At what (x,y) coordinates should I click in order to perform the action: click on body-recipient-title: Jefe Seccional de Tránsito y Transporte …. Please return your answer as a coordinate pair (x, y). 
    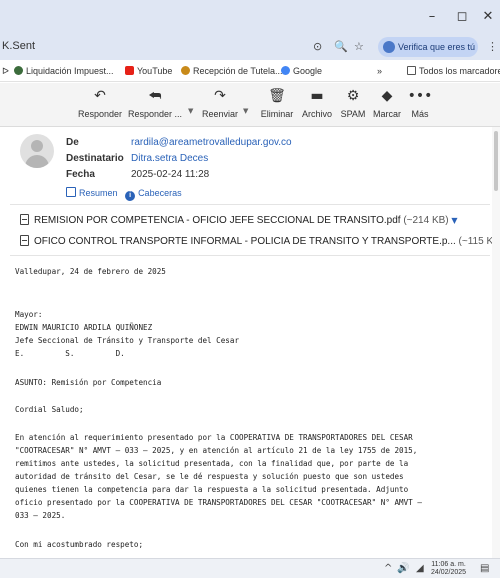
    Looking at the image, I should click on (127, 340).